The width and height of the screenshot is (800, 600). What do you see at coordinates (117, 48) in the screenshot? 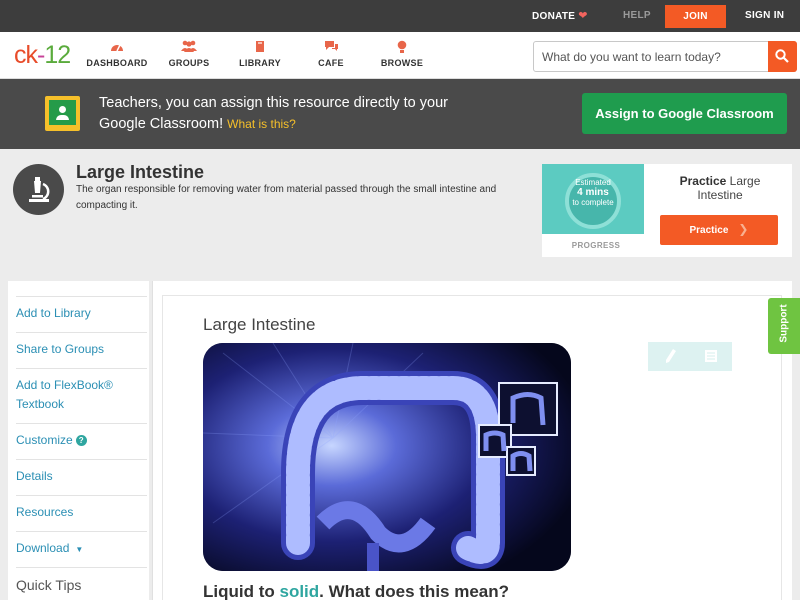
I see `dashboard-icon` at bounding box center [117, 48].